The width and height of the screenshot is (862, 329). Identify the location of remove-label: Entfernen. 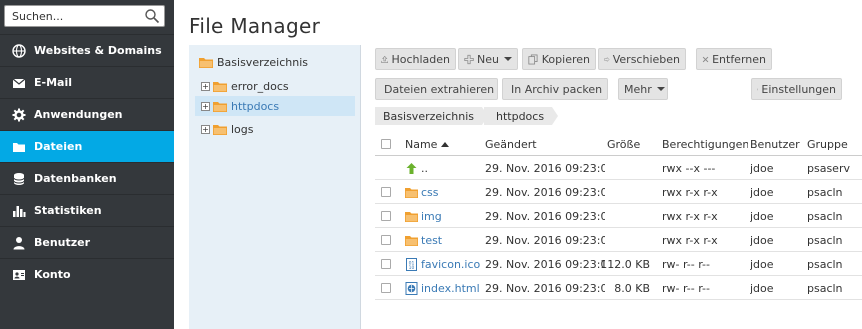
(739, 59).